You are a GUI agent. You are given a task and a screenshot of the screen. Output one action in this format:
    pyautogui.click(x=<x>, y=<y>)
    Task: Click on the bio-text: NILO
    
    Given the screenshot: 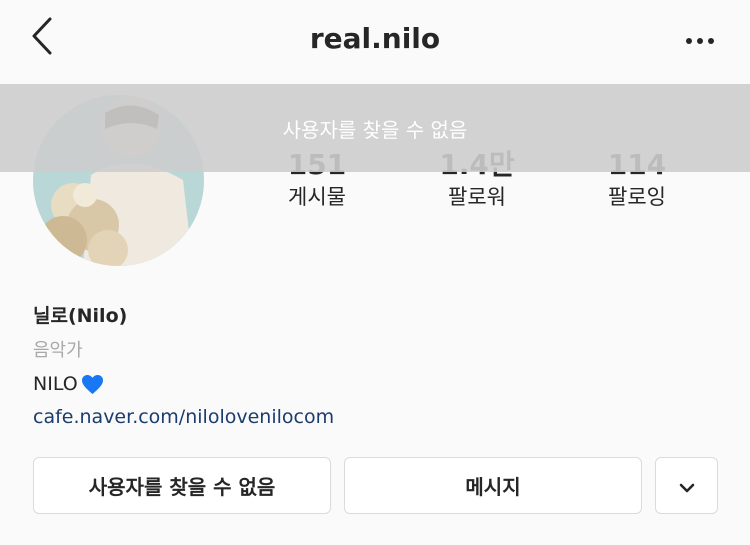 What is the action you would take?
    pyautogui.click(x=373, y=384)
    